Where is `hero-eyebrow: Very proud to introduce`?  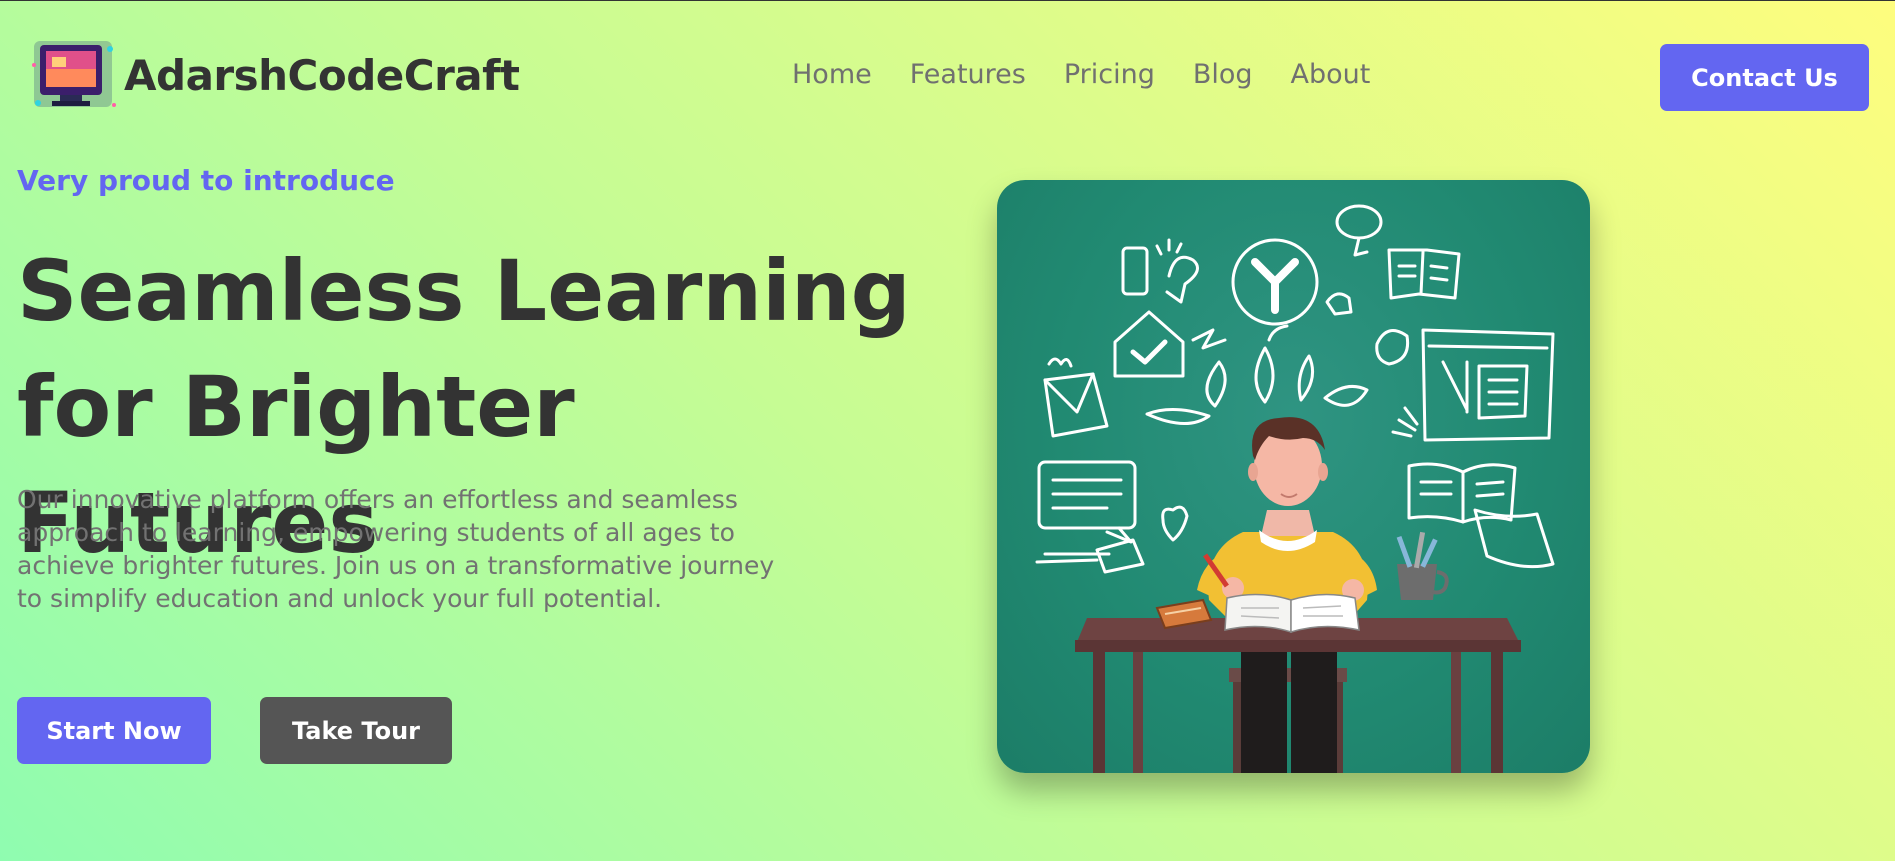 hero-eyebrow: Very proud to introduce is located at coordinates (206, 180).